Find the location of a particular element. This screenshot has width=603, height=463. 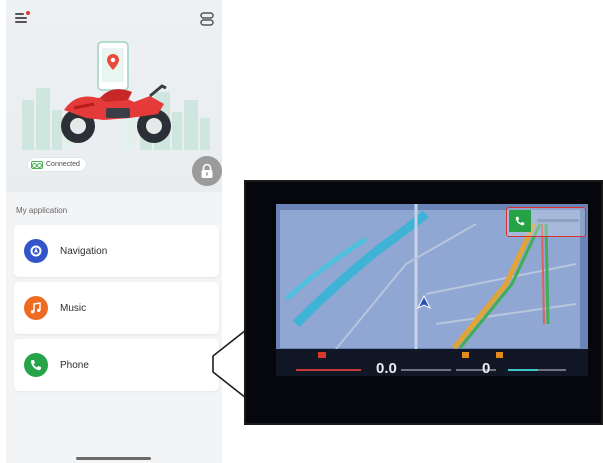

speed-readout: 0.0 is located at coordinates (386, 368).